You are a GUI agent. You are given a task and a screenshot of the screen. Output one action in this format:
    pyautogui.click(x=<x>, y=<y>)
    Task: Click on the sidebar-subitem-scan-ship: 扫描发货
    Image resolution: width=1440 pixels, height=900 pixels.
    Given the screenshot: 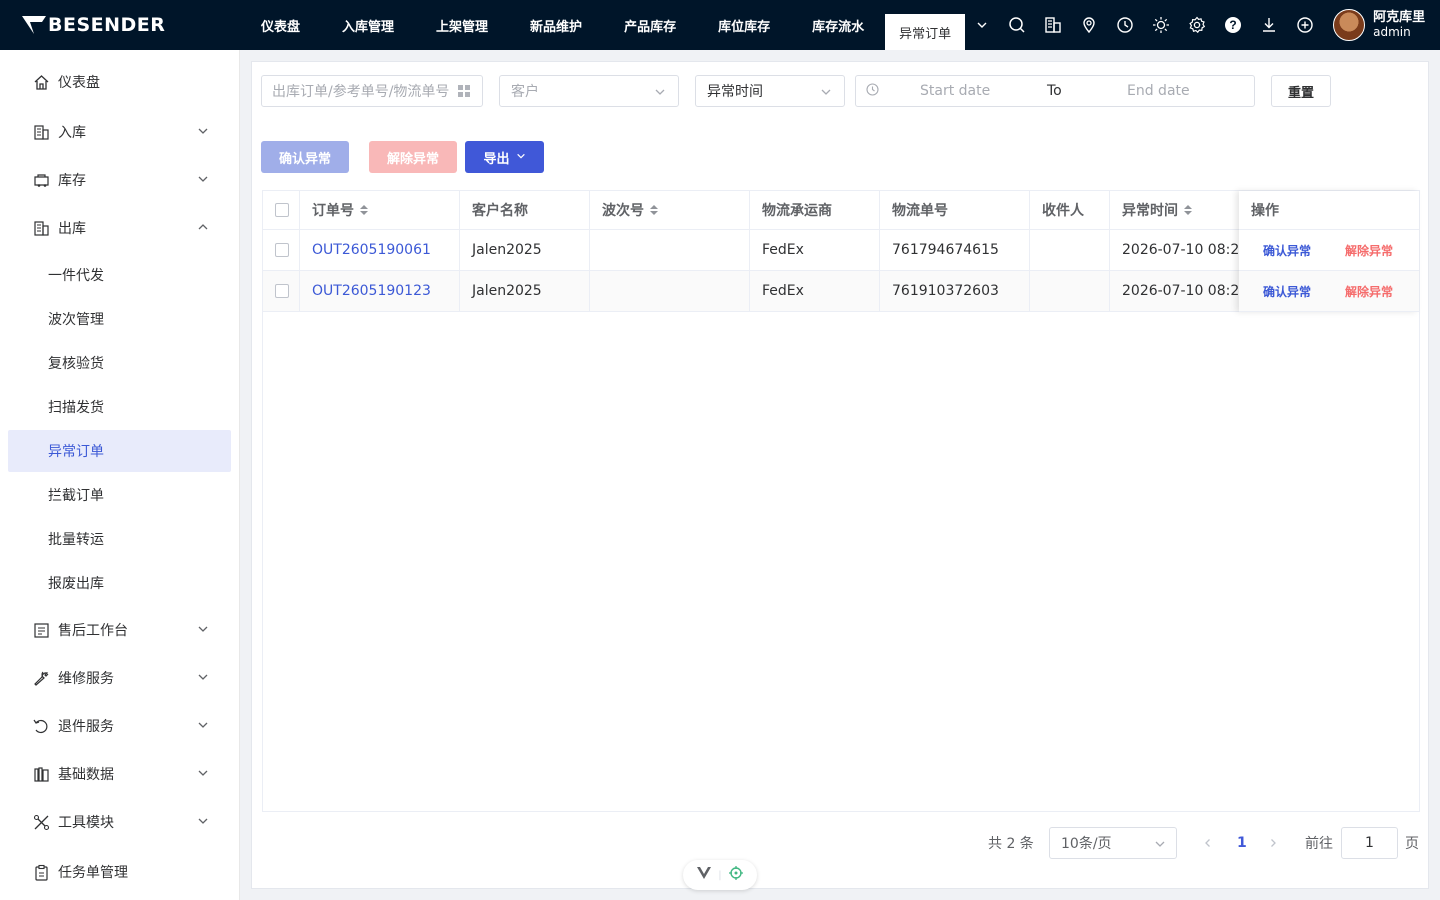 What is the action you would take?
    pyautogui.click(x=119, y=407)
    